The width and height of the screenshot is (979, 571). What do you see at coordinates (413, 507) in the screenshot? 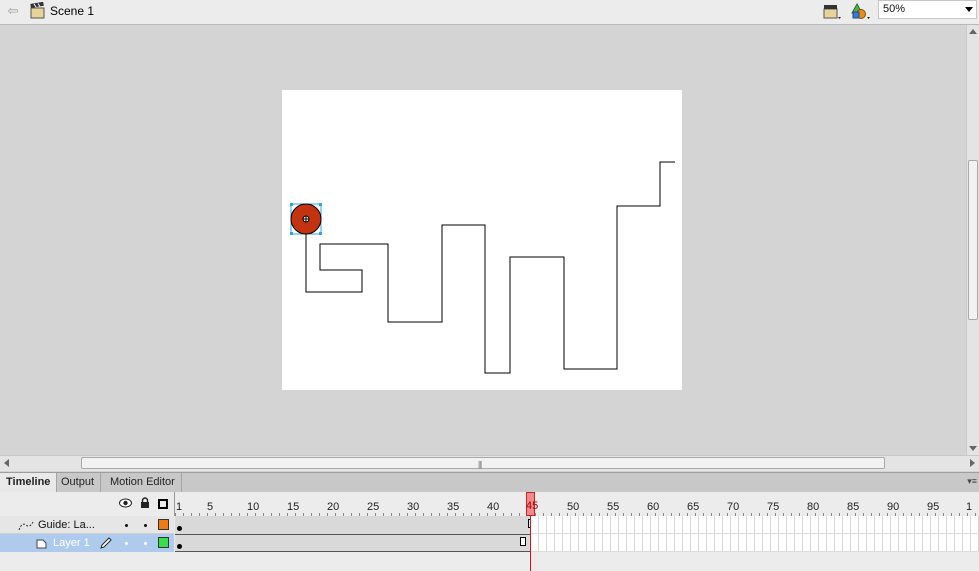
I see `ruler-tick-label: 30` at bounding box center [413, 507].